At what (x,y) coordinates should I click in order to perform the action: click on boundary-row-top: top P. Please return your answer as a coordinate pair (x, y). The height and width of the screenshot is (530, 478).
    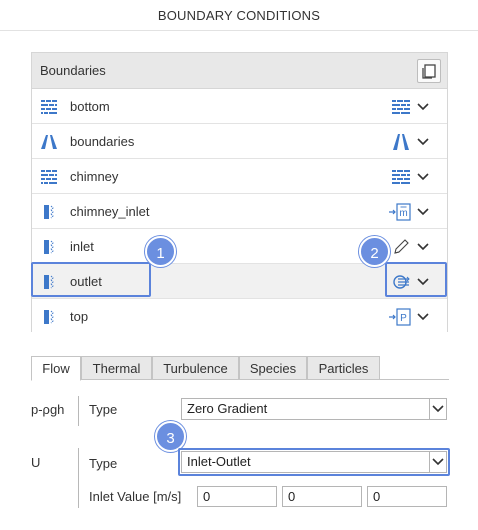
    Looking at the image, I should click on (239, 316).